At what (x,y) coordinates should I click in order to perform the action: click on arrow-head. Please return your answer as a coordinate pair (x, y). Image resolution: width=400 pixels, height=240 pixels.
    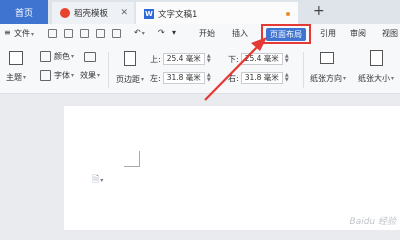
    Looking at the image, I should click on (259, 44).